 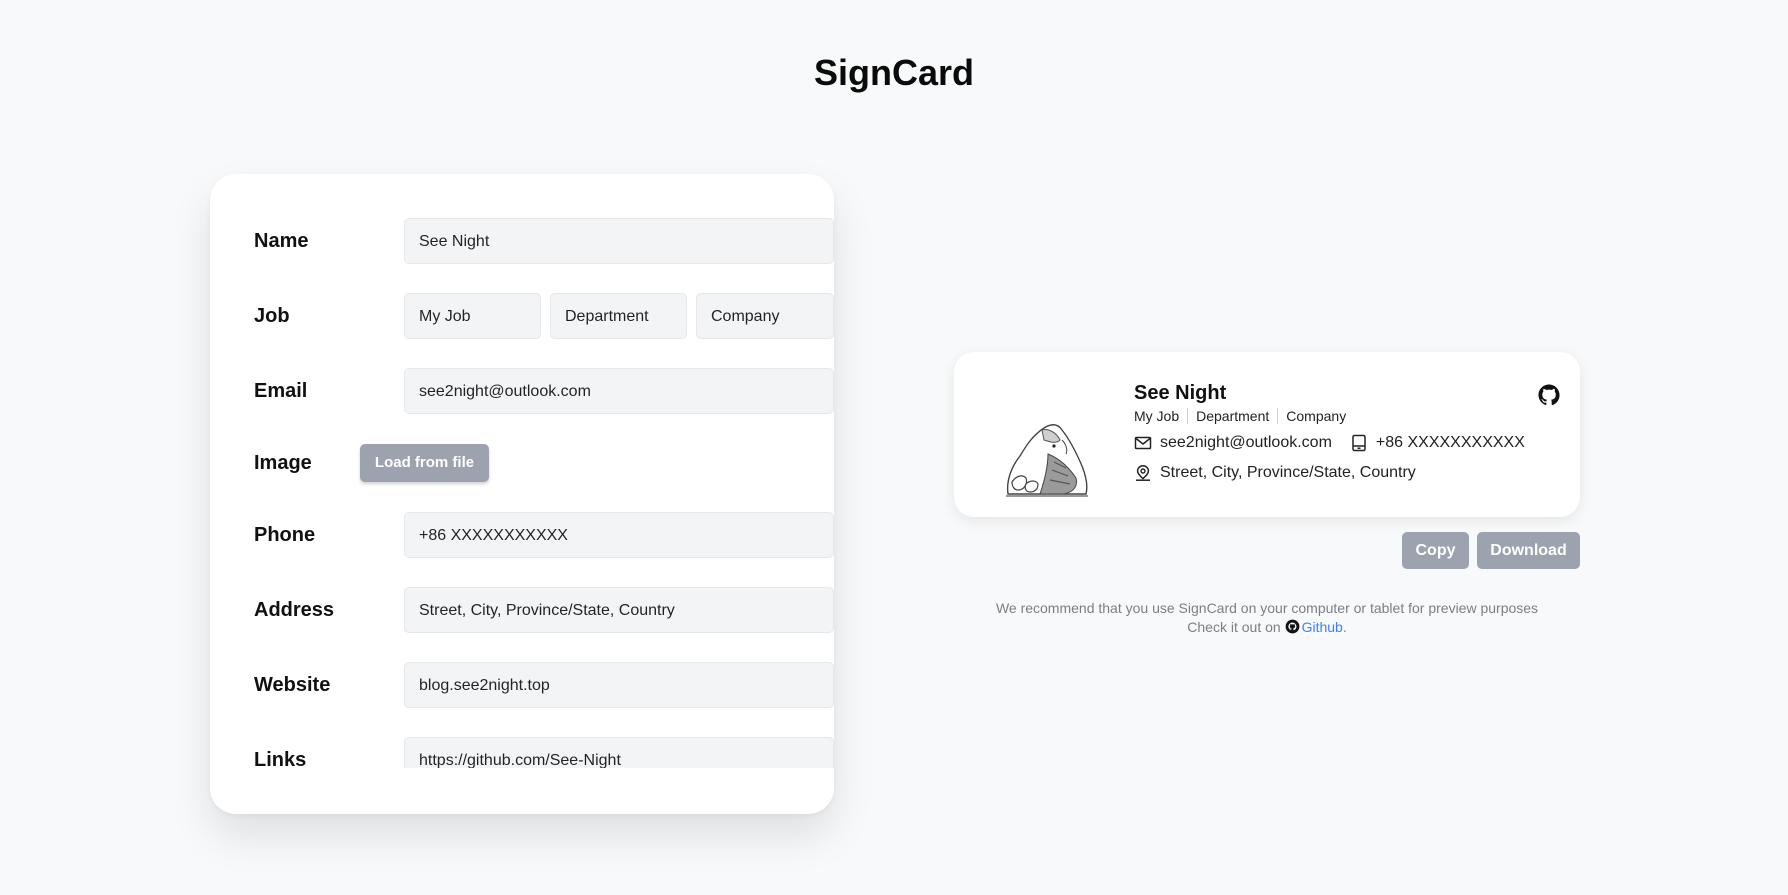 I want to click on preview-email: see2night@outlook.com, so click(x=1246, y=442).